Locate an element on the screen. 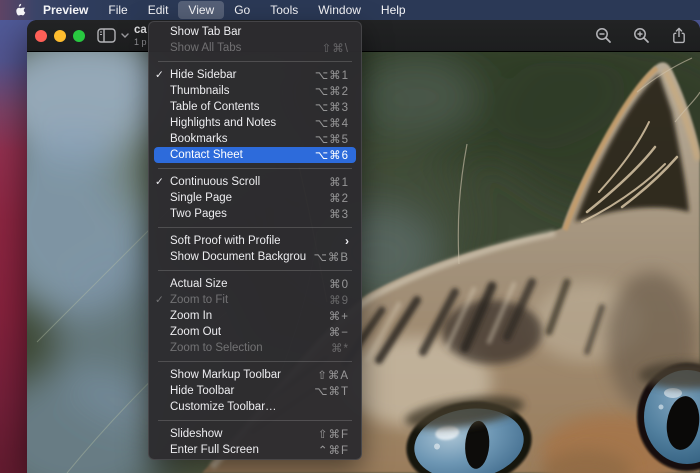  window-subtitle: 1 p is located at coordinates (140, 42).